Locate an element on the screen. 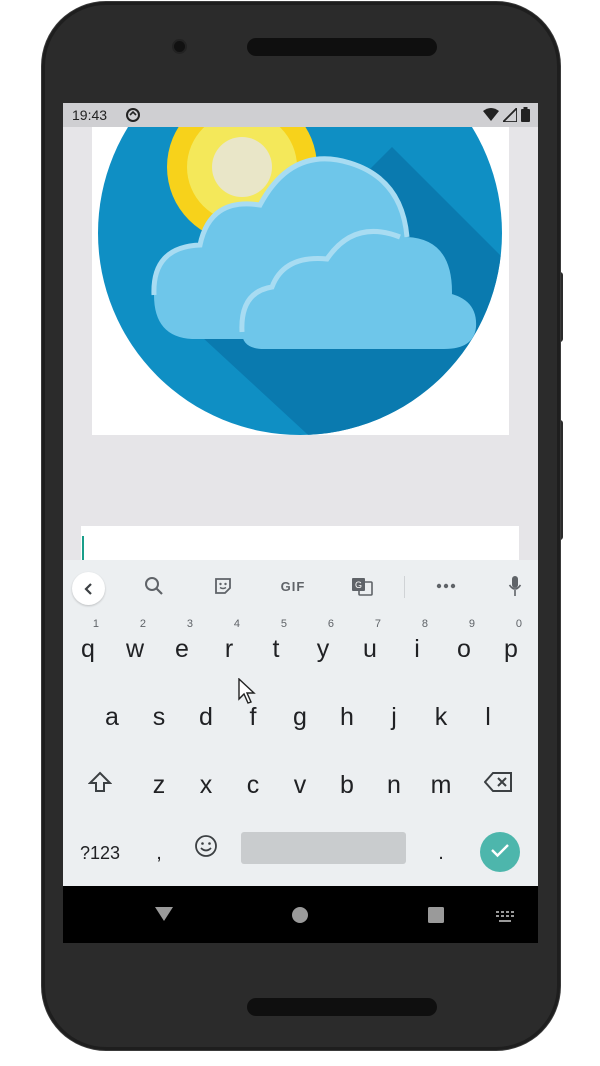 This screenshot has width=600, height=1066. back-chevron-icon is located at coordinates (88, 588).